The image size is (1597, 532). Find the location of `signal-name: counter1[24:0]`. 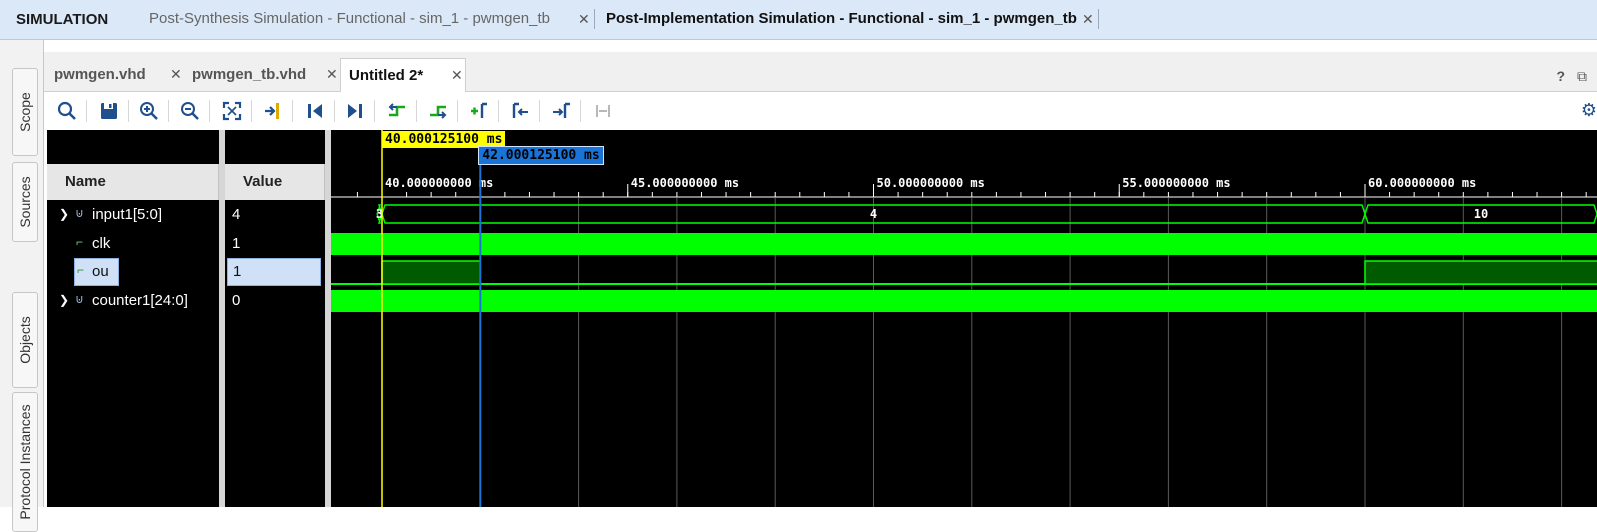

signal-name: counter1[24:0] is located at coordinates (140, 300).